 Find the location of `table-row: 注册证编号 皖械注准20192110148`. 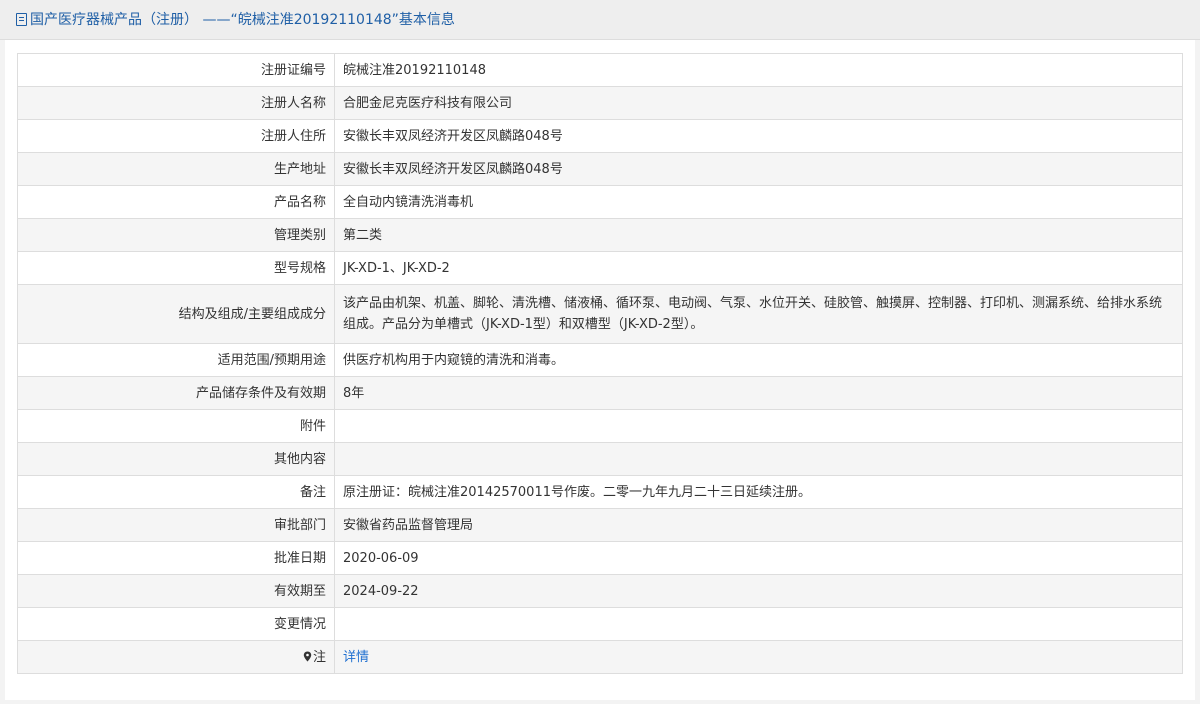

table-row: 注册证编号 皖械注准20192110148 is located at coordinates (600, 70).